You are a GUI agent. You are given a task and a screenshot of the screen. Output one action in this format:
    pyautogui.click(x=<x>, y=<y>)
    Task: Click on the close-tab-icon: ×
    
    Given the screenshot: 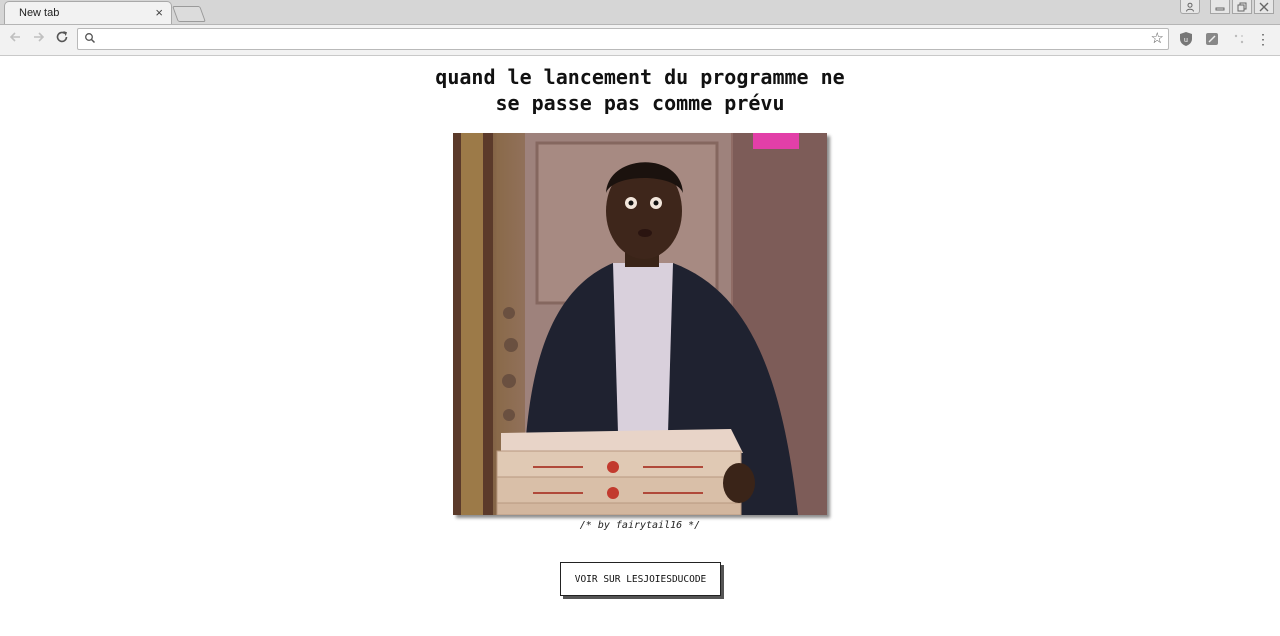 What is the action you would take?
    pyautogui.click(x=159, y=12)
    